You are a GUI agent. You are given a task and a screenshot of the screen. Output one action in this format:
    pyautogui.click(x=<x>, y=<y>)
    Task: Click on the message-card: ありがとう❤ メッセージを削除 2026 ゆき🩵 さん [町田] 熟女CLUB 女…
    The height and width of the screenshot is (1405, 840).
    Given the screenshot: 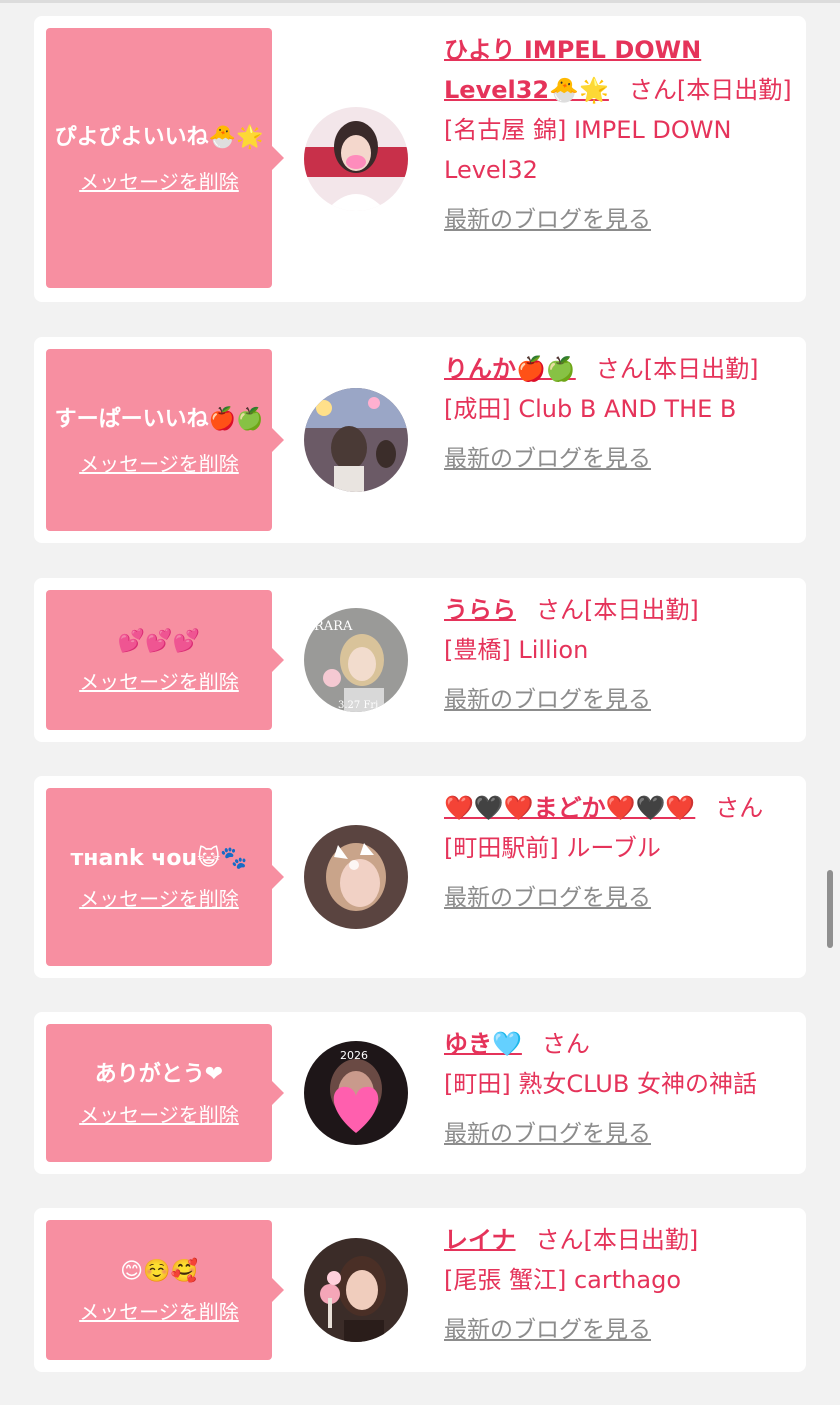 What is the action you would take?
    pyautogui.click(x=420, y=1093)
    